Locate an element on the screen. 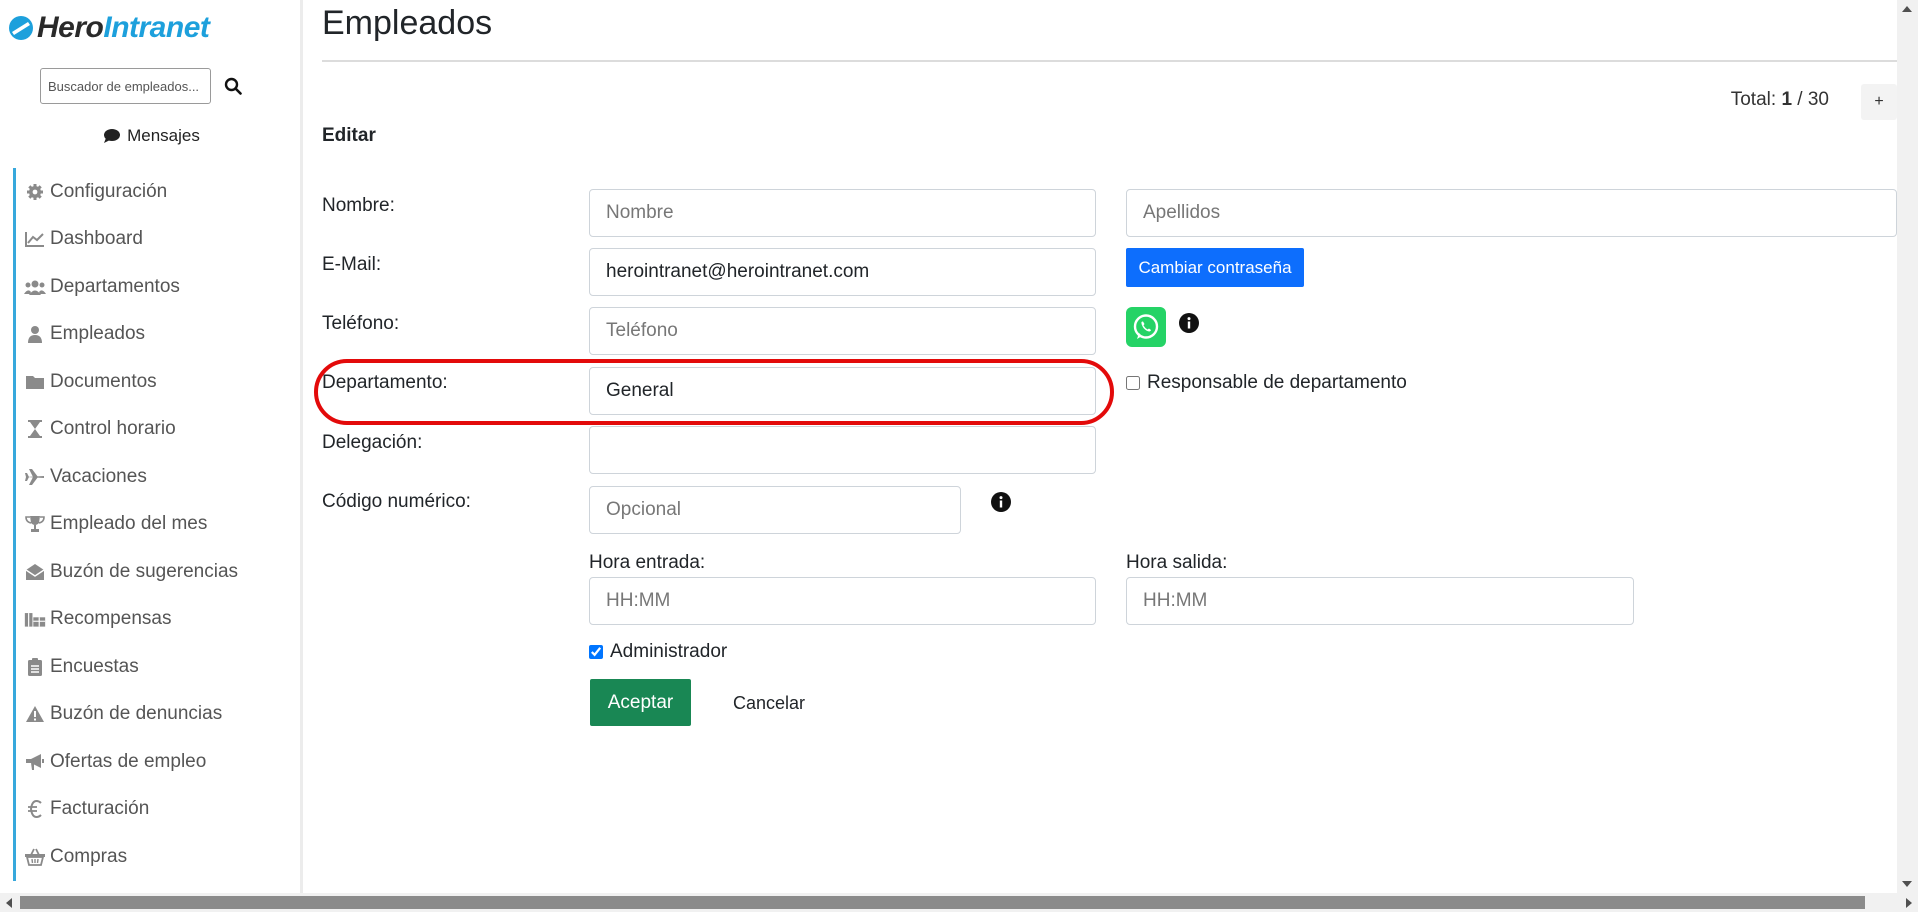 The image size is (1918, 912). delegacion-label: Delegación: is located at coordinates (372, 442).